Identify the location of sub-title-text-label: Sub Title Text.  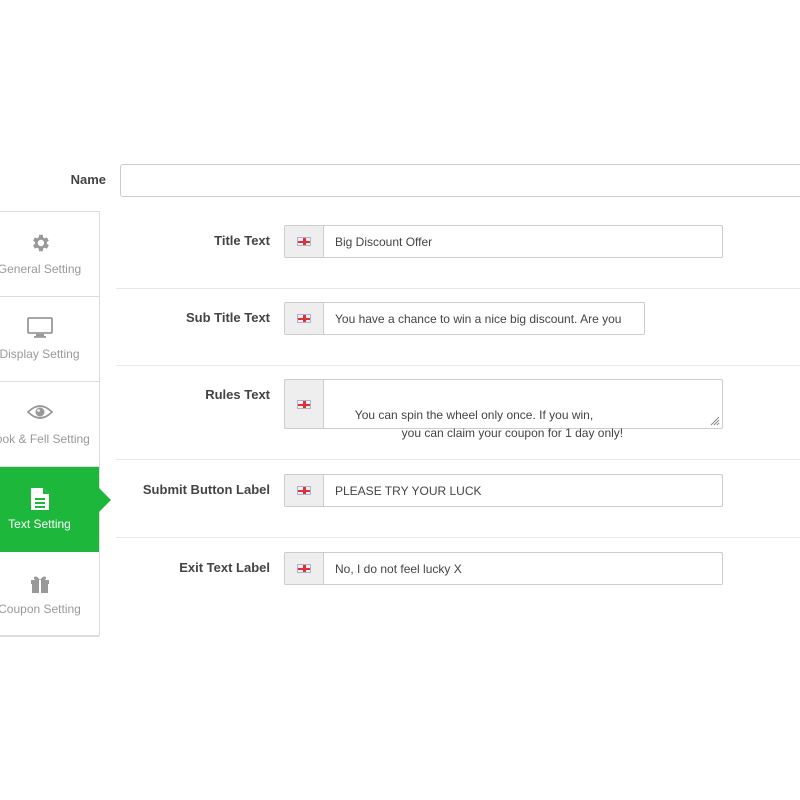
(227, 317).